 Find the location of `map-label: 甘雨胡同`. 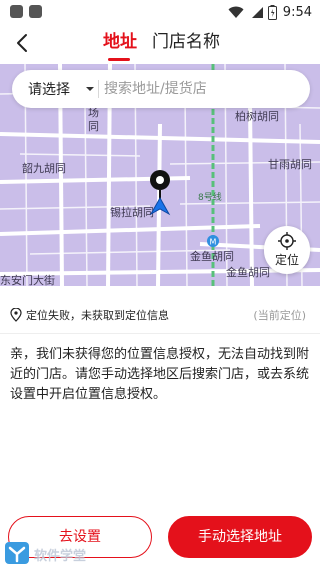

map-label: 甘雨胡同 is located at coordinates (290, 164).